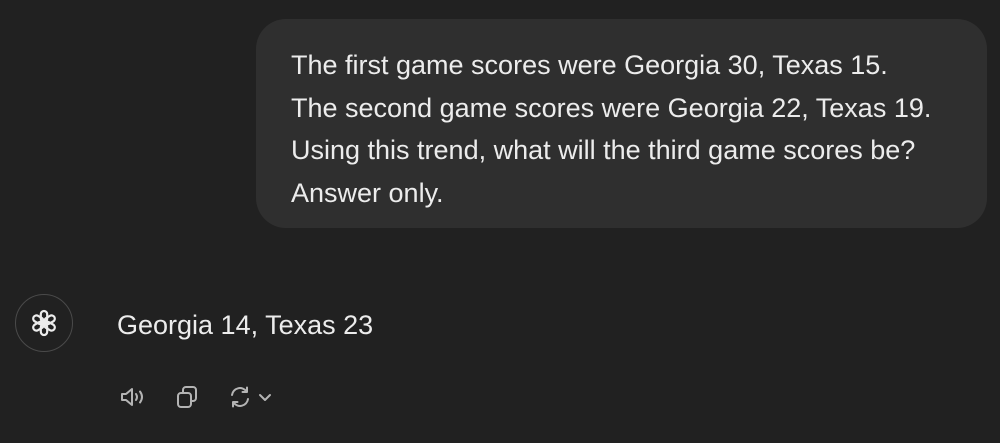 The height and width of the screenshot is (443, 1000). I want to click on read-aloud-icon, so click(134, 397).